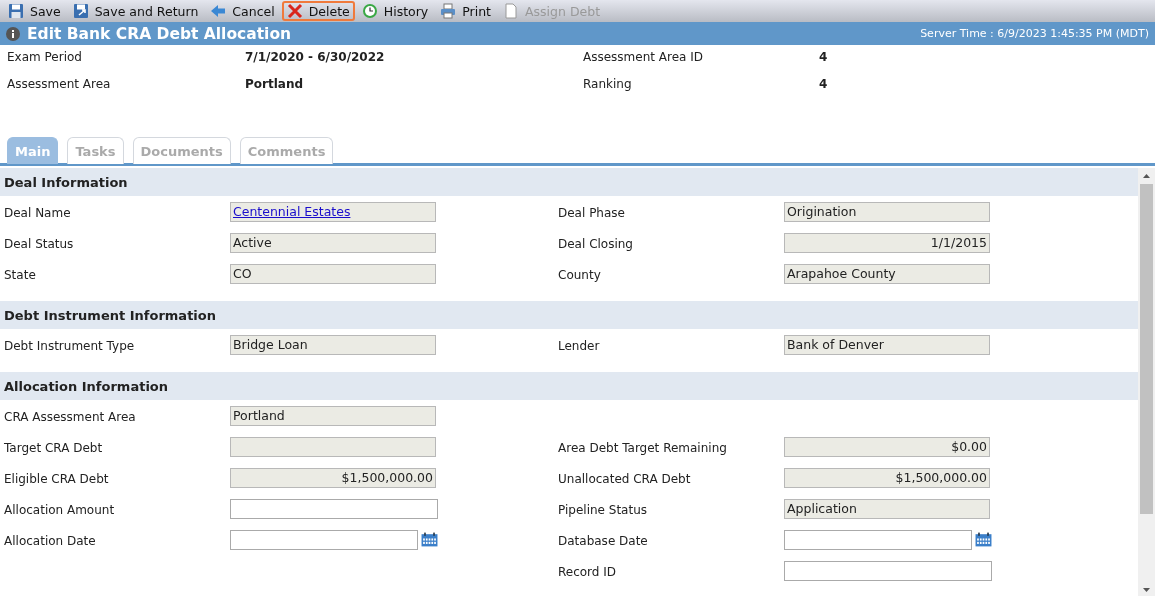  What do you see at coordinates (603, 540) in the screenshot?
I see `field-label: Database Date` at bounding box center [603, 540].